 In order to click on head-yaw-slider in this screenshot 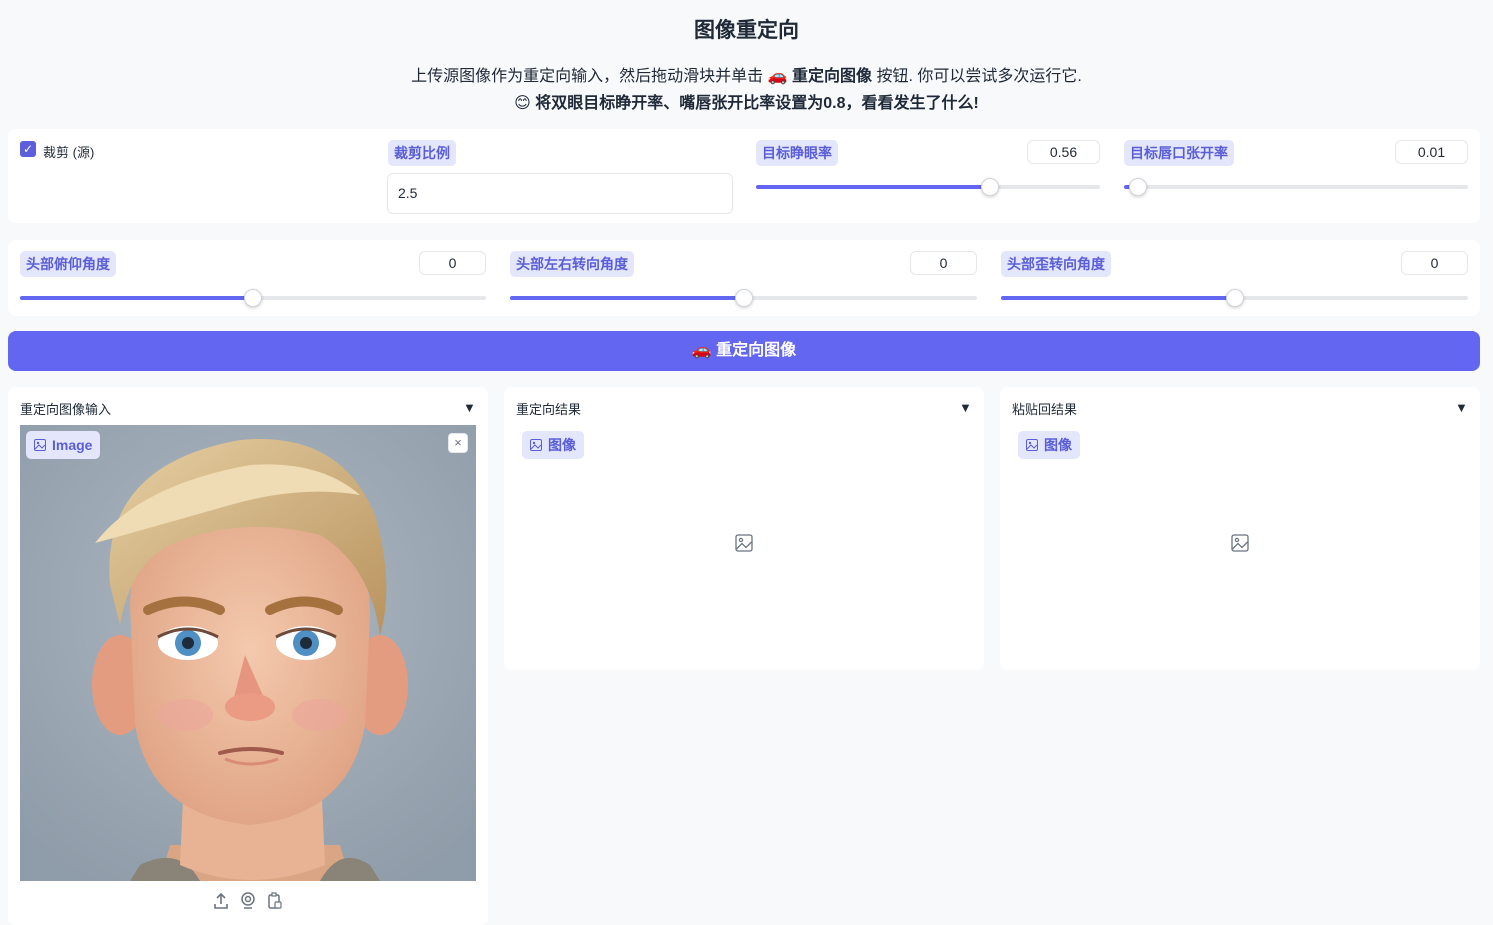, I will do `click(743, 298)`.